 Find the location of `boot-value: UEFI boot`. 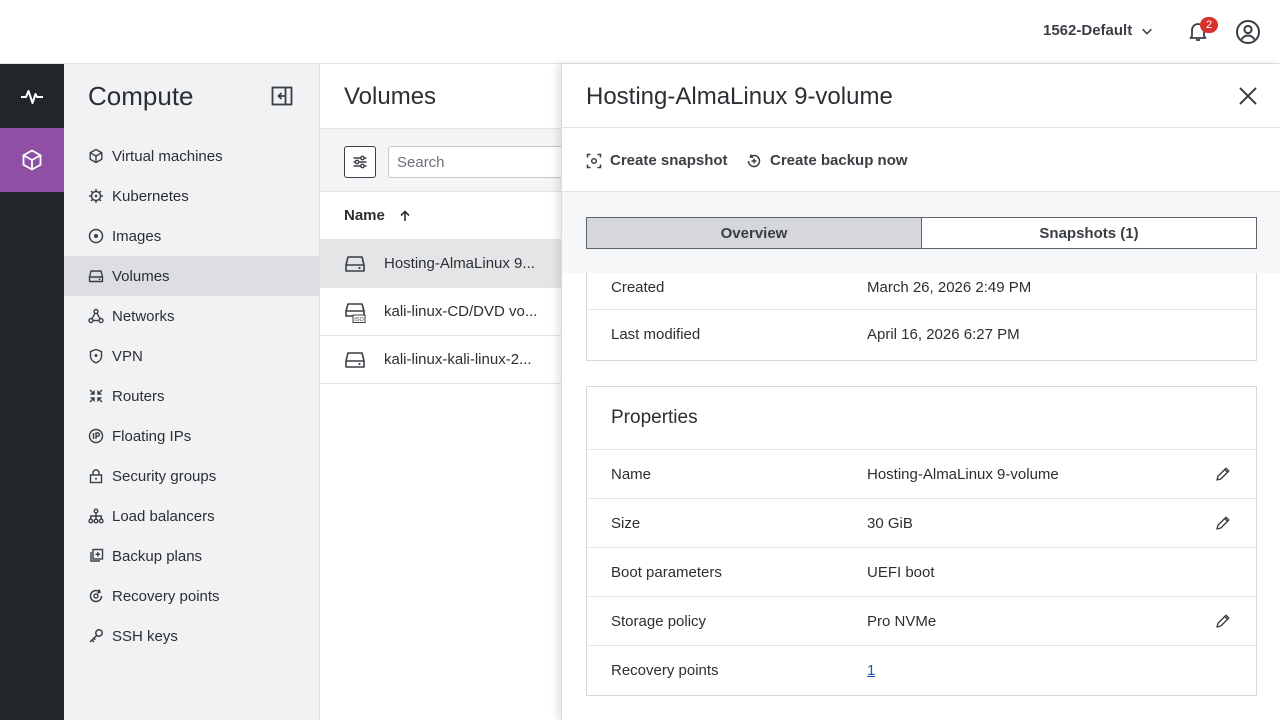

boot-value: UEFI boot is located at coordinates (901, 572).